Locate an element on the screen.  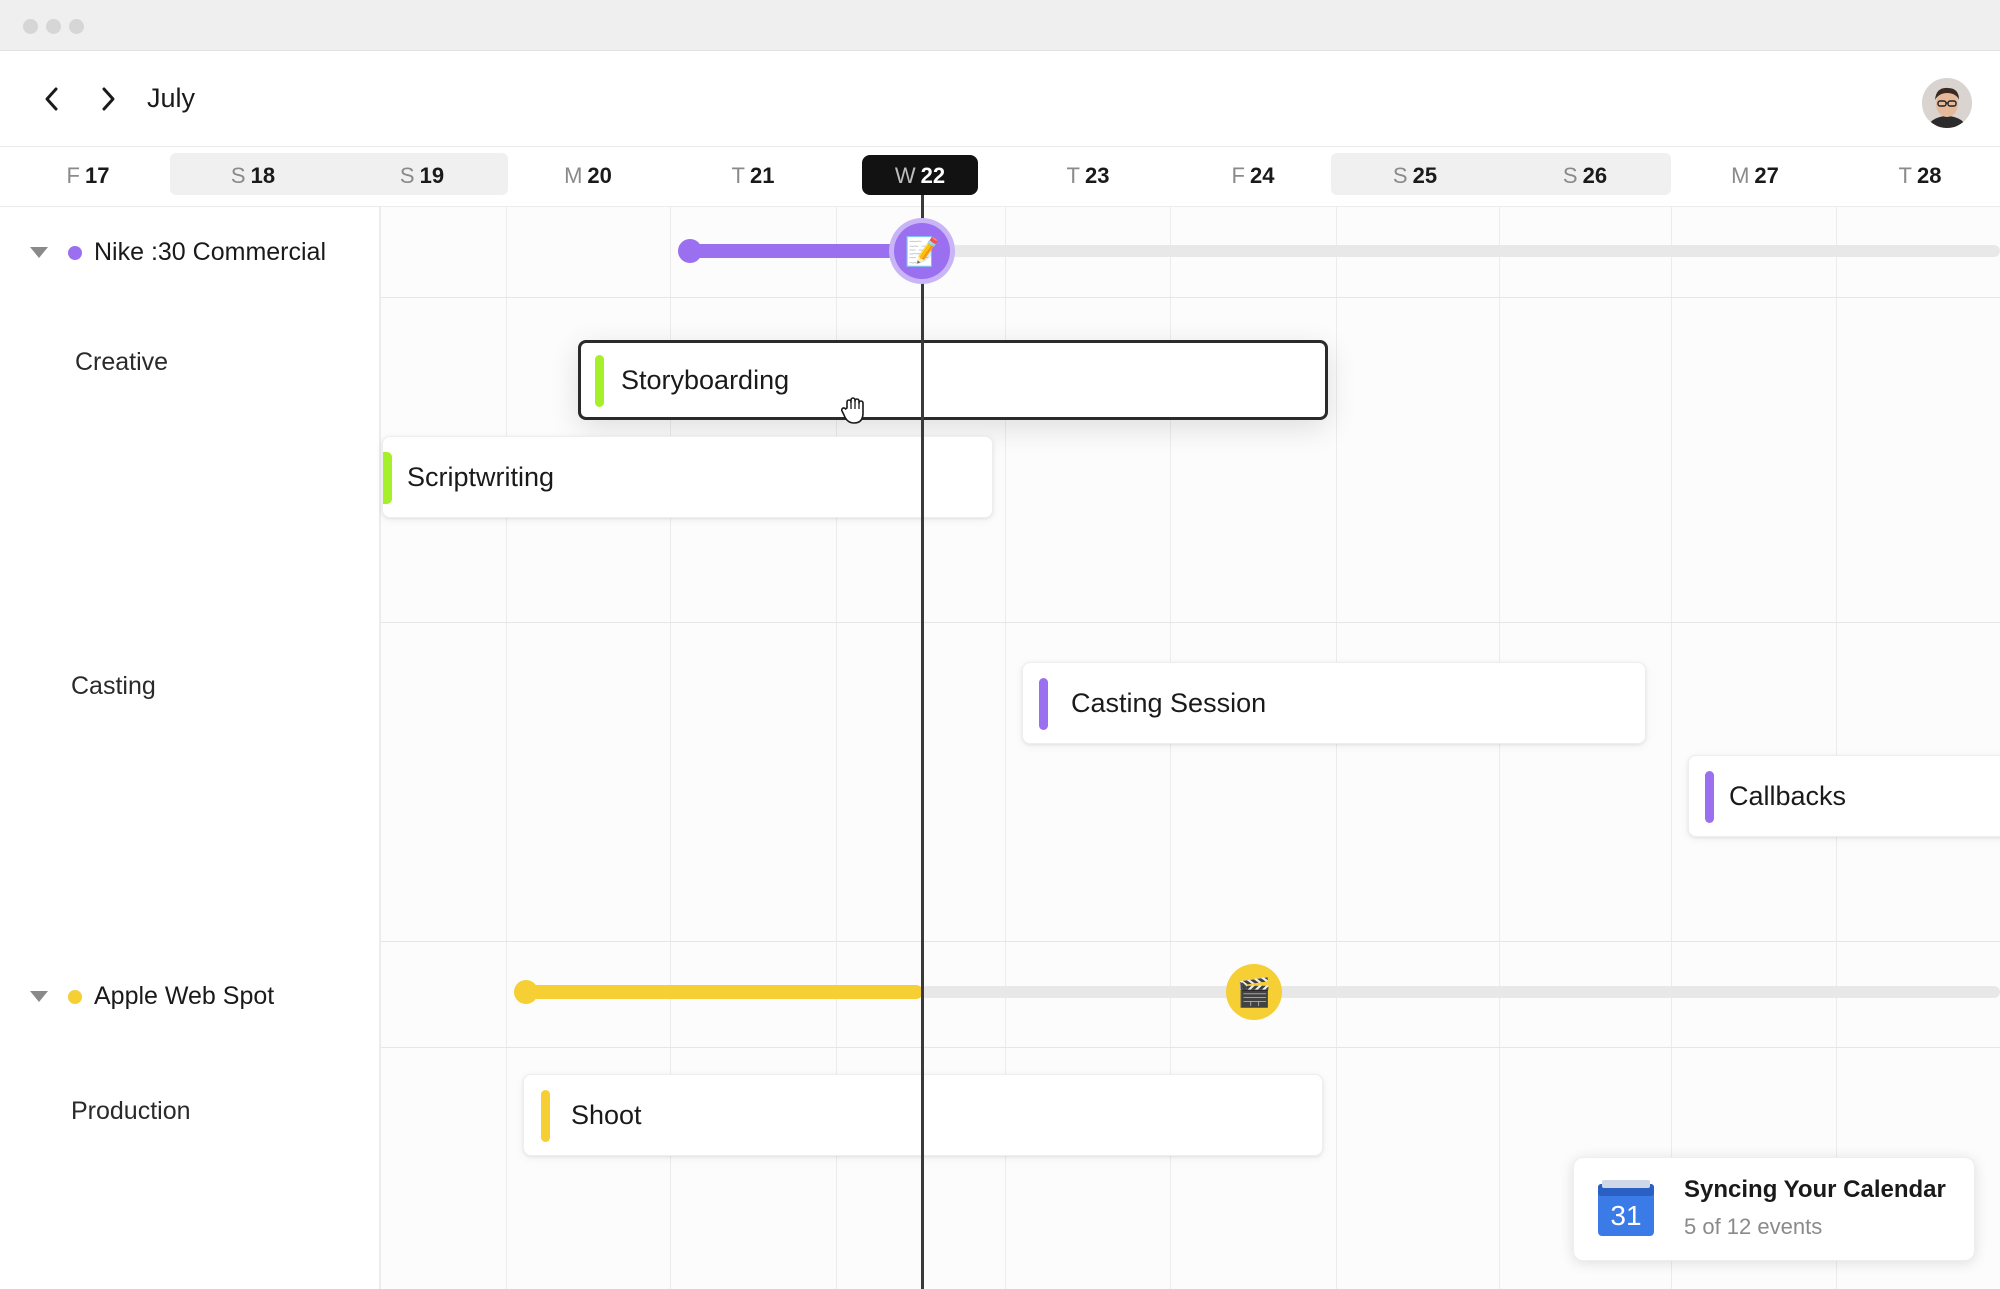
day-column-header: M 27 is located at coordinates (1755, 176).